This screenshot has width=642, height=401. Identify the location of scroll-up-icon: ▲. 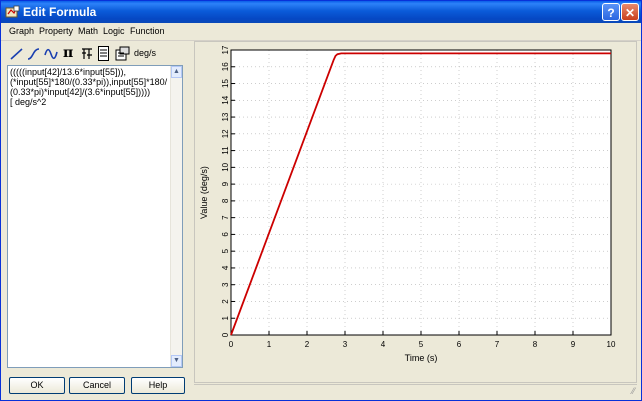
(176, 72).